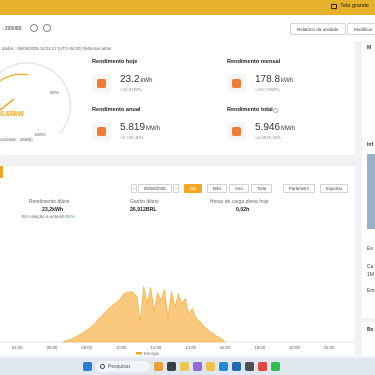  Describe the element at coordinates (158, 366) in the screenshot. I see `widget-icon` at that location.